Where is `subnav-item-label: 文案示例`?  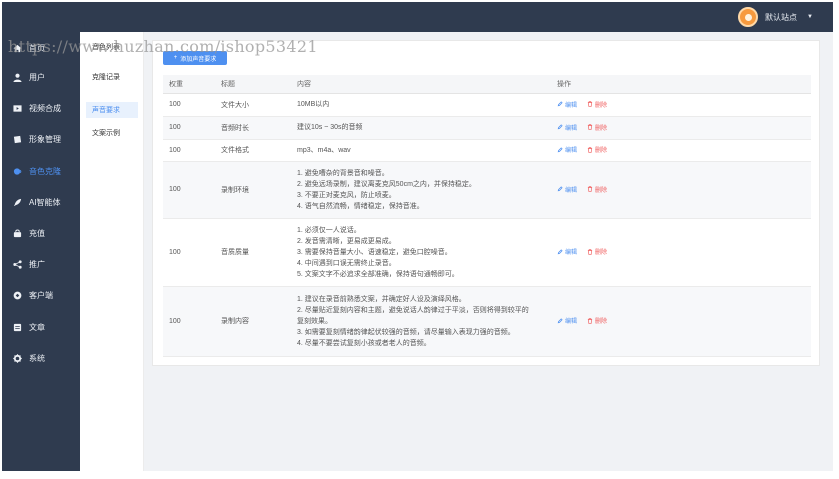
subnav-item-label: 文案示例 is located at coordinates (106, 133).